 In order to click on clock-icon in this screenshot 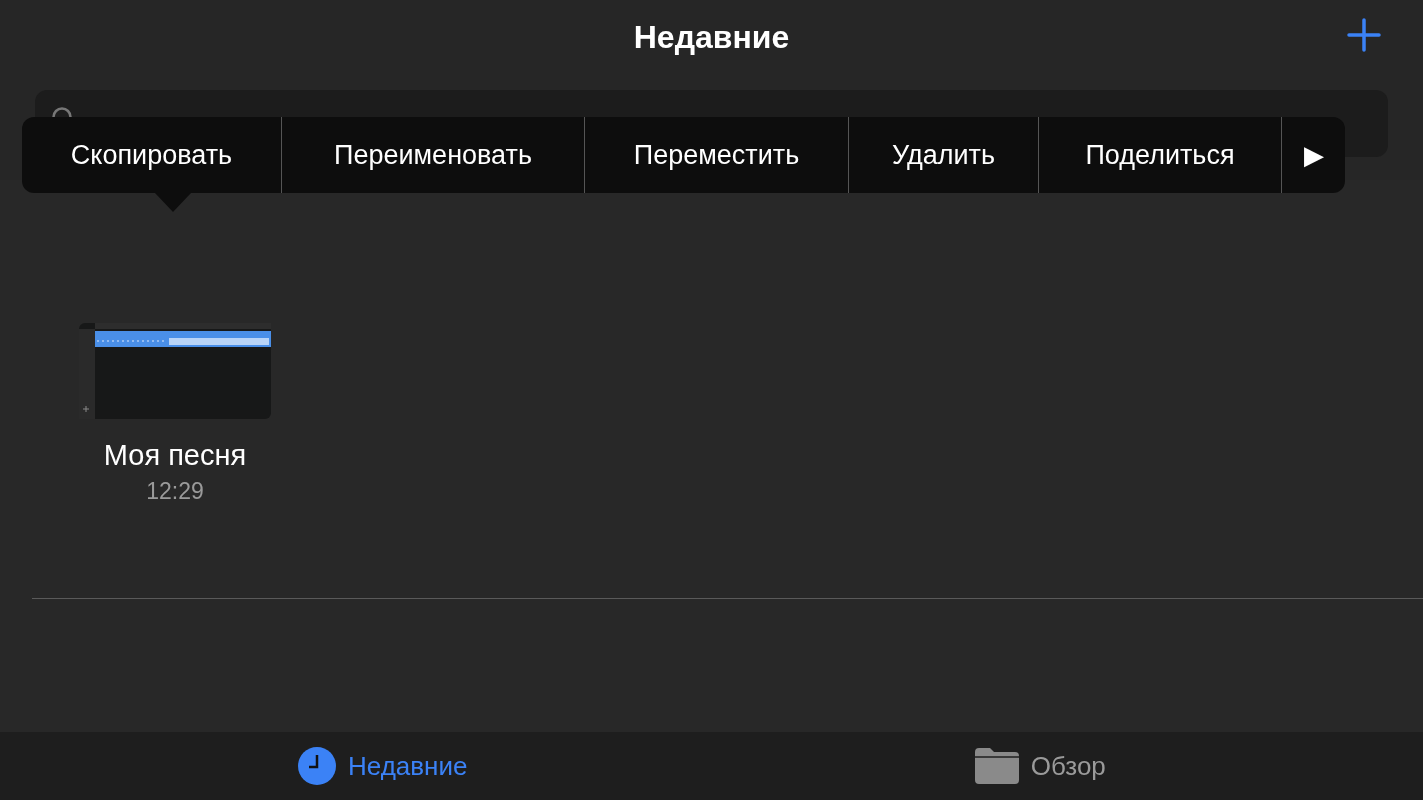, I will do `click(317, 766)`.